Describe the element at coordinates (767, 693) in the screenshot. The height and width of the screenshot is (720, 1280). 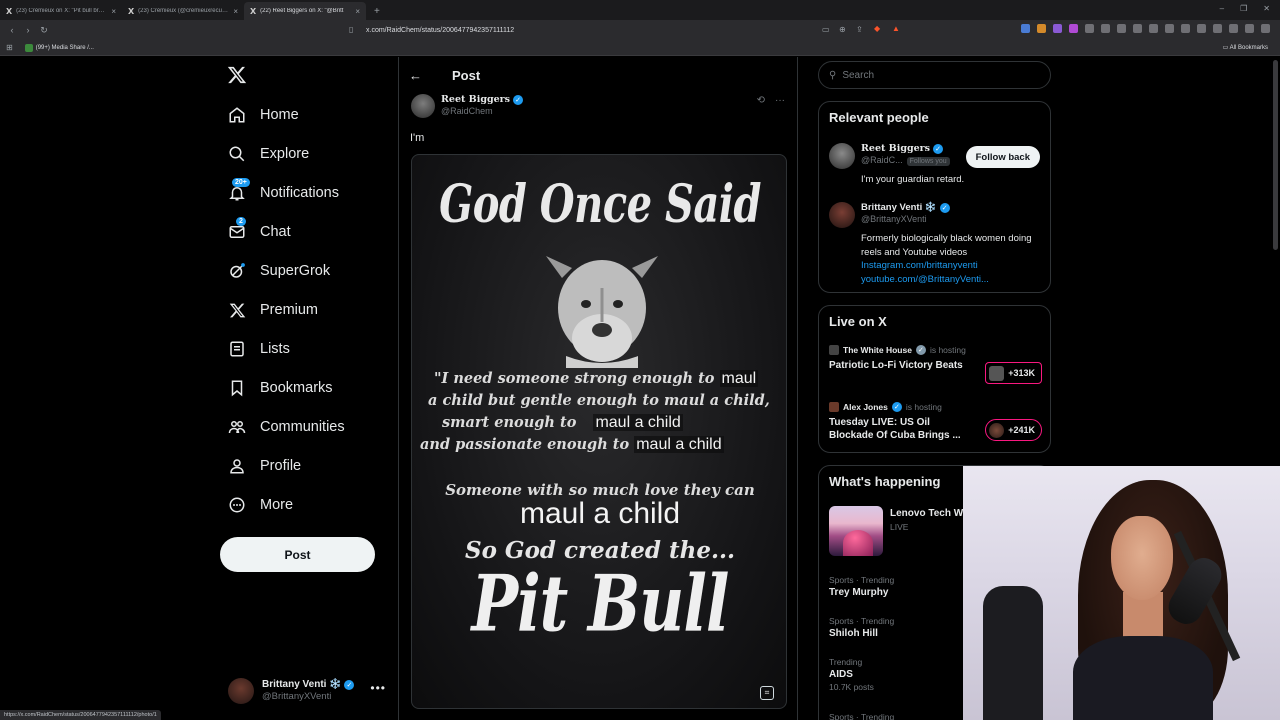
I see `grok-image-icon: ⌗` at that location.